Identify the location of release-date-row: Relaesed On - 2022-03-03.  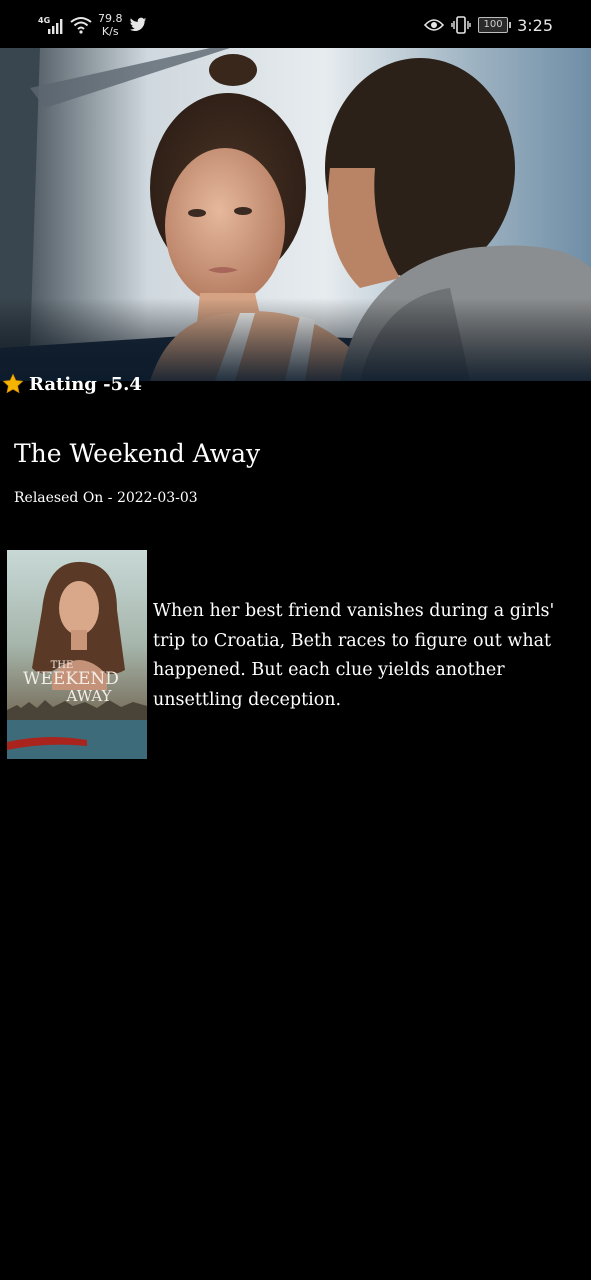
(106, 498).